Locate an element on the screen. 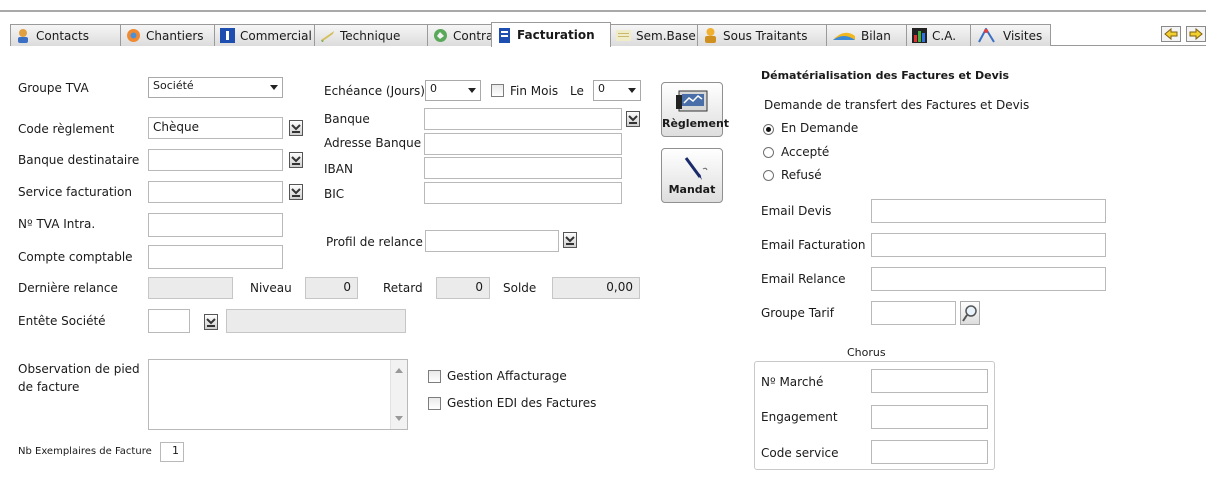 Image resolution: width=1206 pixels, height=486 pixels. tab-sous-traitants: Sous Traitants is located at coordinates (762, 35).